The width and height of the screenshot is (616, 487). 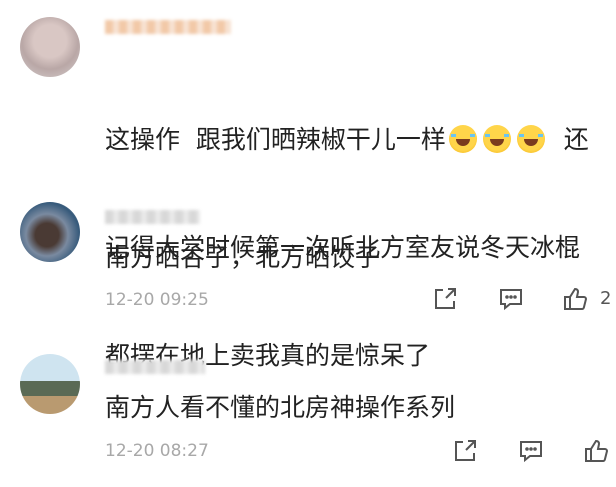 I want to click on comment-text: 南方人看不懂的北房神操作系列, so click(x=280, y=407).